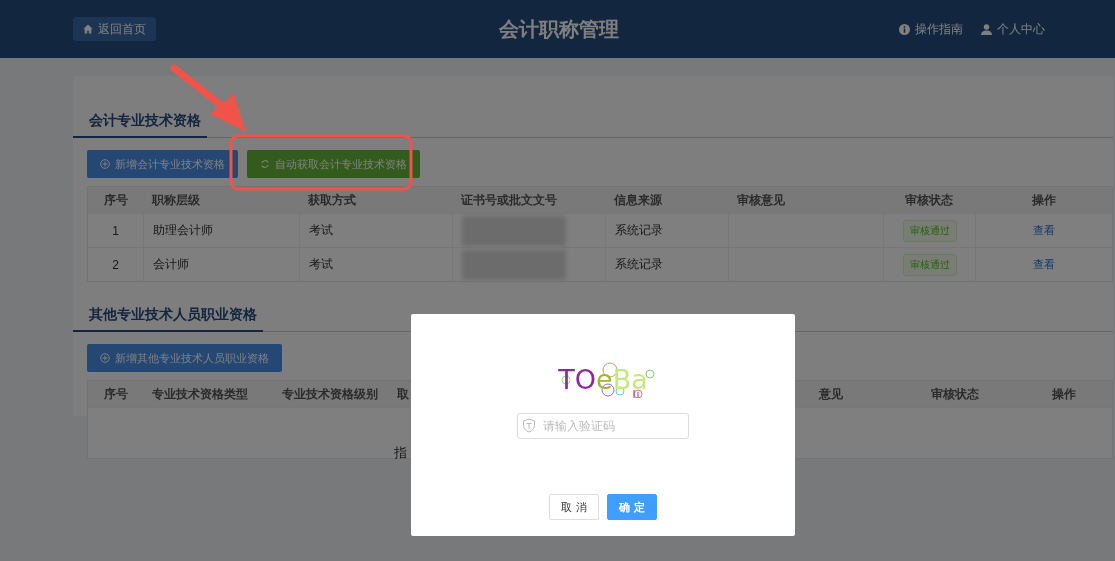  What do you see at coordinates (401, 453) in the screenshot?
I see `footer-text: 指` at bounding box center [401, 453].